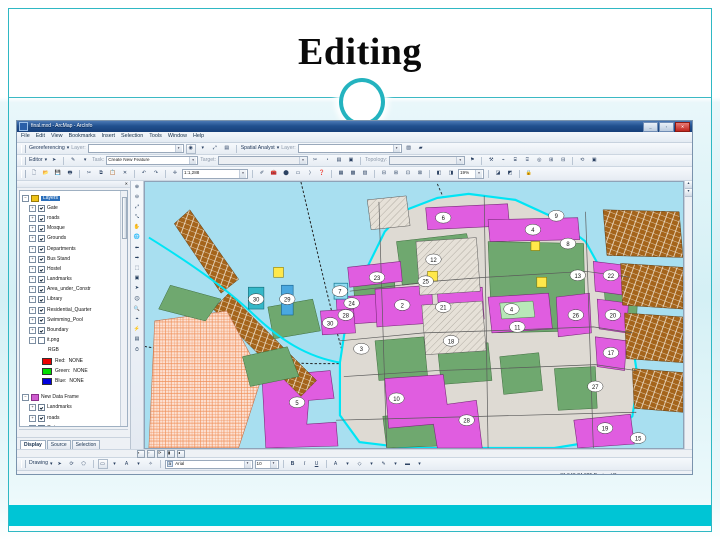 This screenshot has height=540, width=720. Describe the element at coordinates (137, 269) in the screenshot. I see `select-features-icon: ⬚` at that location.